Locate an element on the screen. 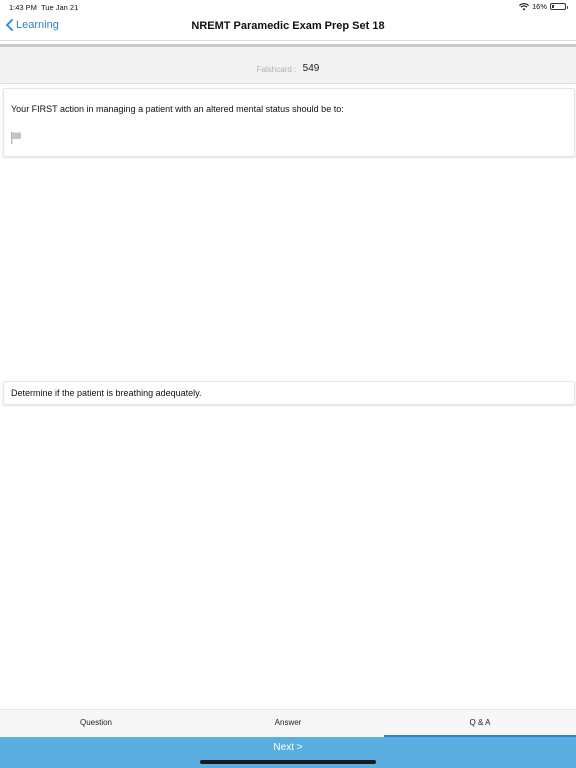 The image size is (576, 768). wifi-icon is located at coordinates (524, 6).